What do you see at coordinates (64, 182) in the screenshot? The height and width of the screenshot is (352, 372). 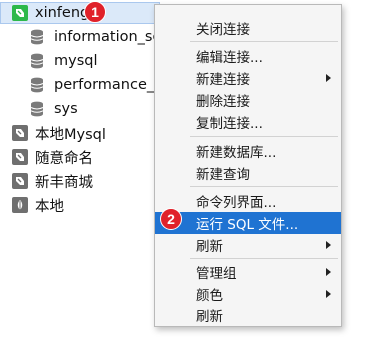 I see `connection-label: 新丰商城` at bounding box center [64, 182].